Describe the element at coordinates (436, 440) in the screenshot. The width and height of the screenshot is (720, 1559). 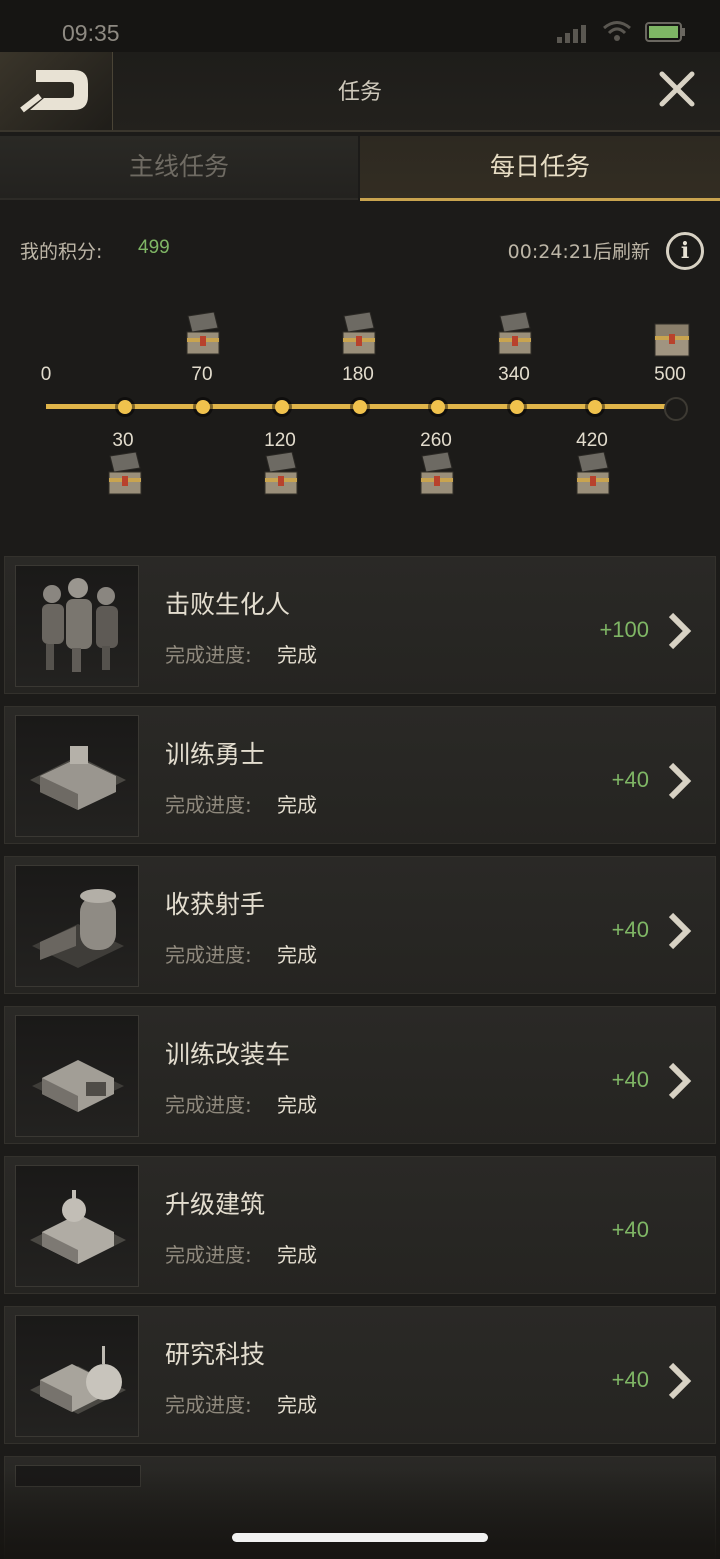
I see `milestone-label: 260` at that location.